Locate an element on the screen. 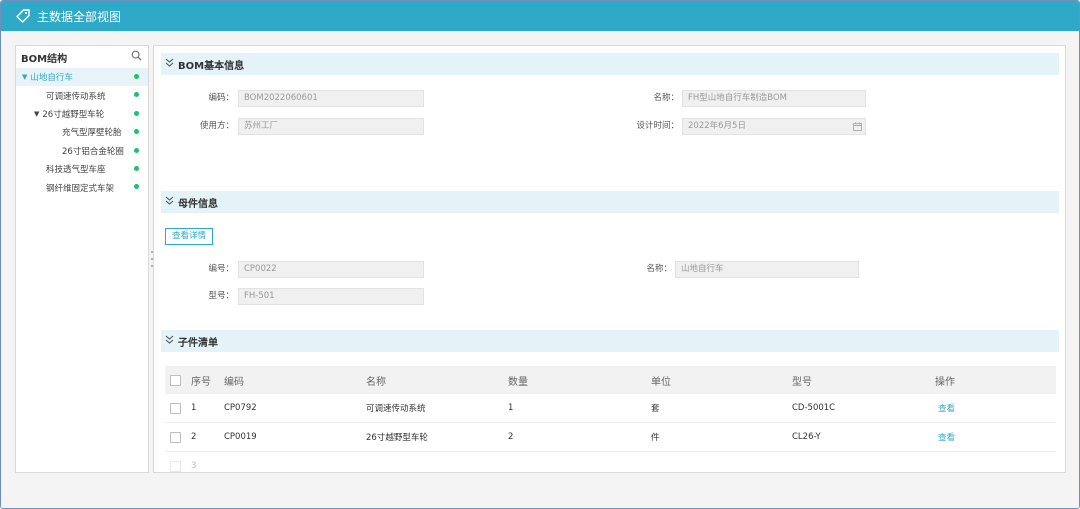  parent-name-field: 山地自行车 is located at coordinates (767, 269).